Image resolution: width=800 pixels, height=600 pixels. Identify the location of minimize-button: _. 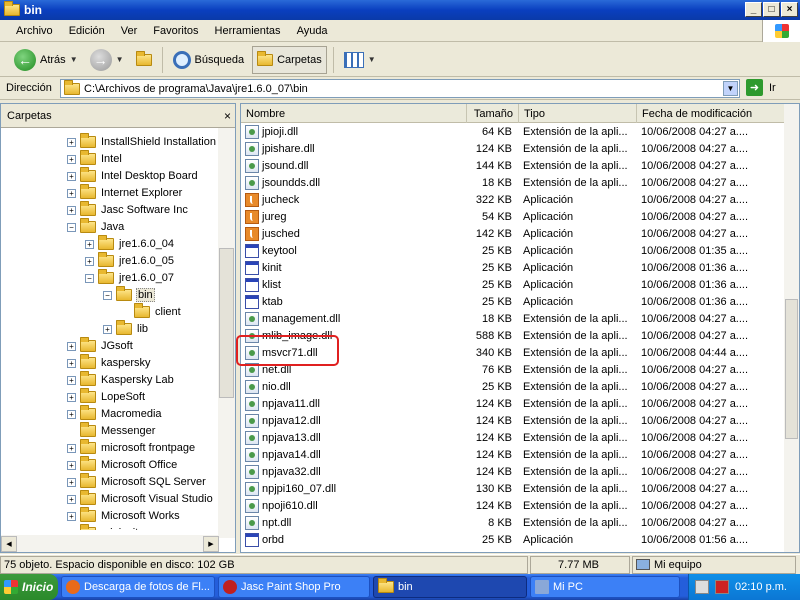
(753, 9).